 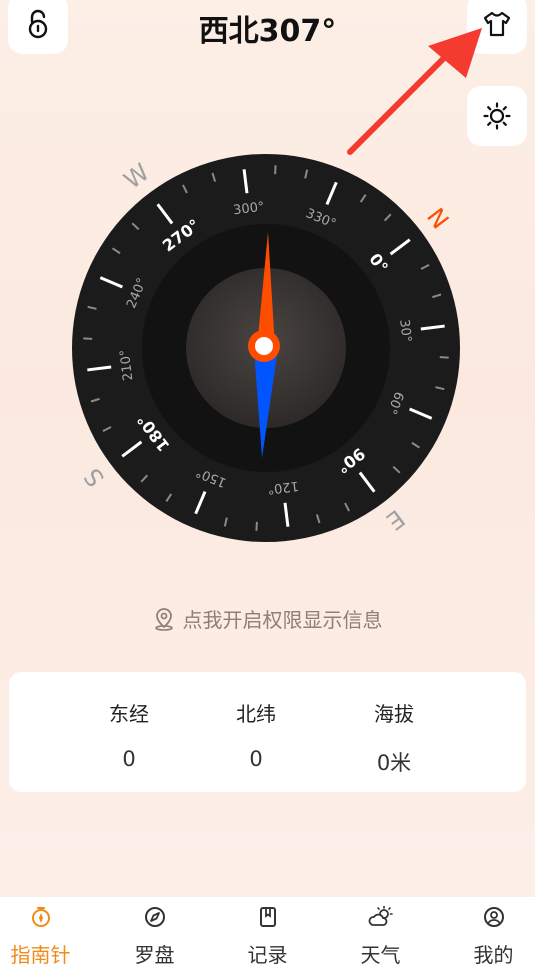 I want to click on weather-icon, so click(x=380, y=915).